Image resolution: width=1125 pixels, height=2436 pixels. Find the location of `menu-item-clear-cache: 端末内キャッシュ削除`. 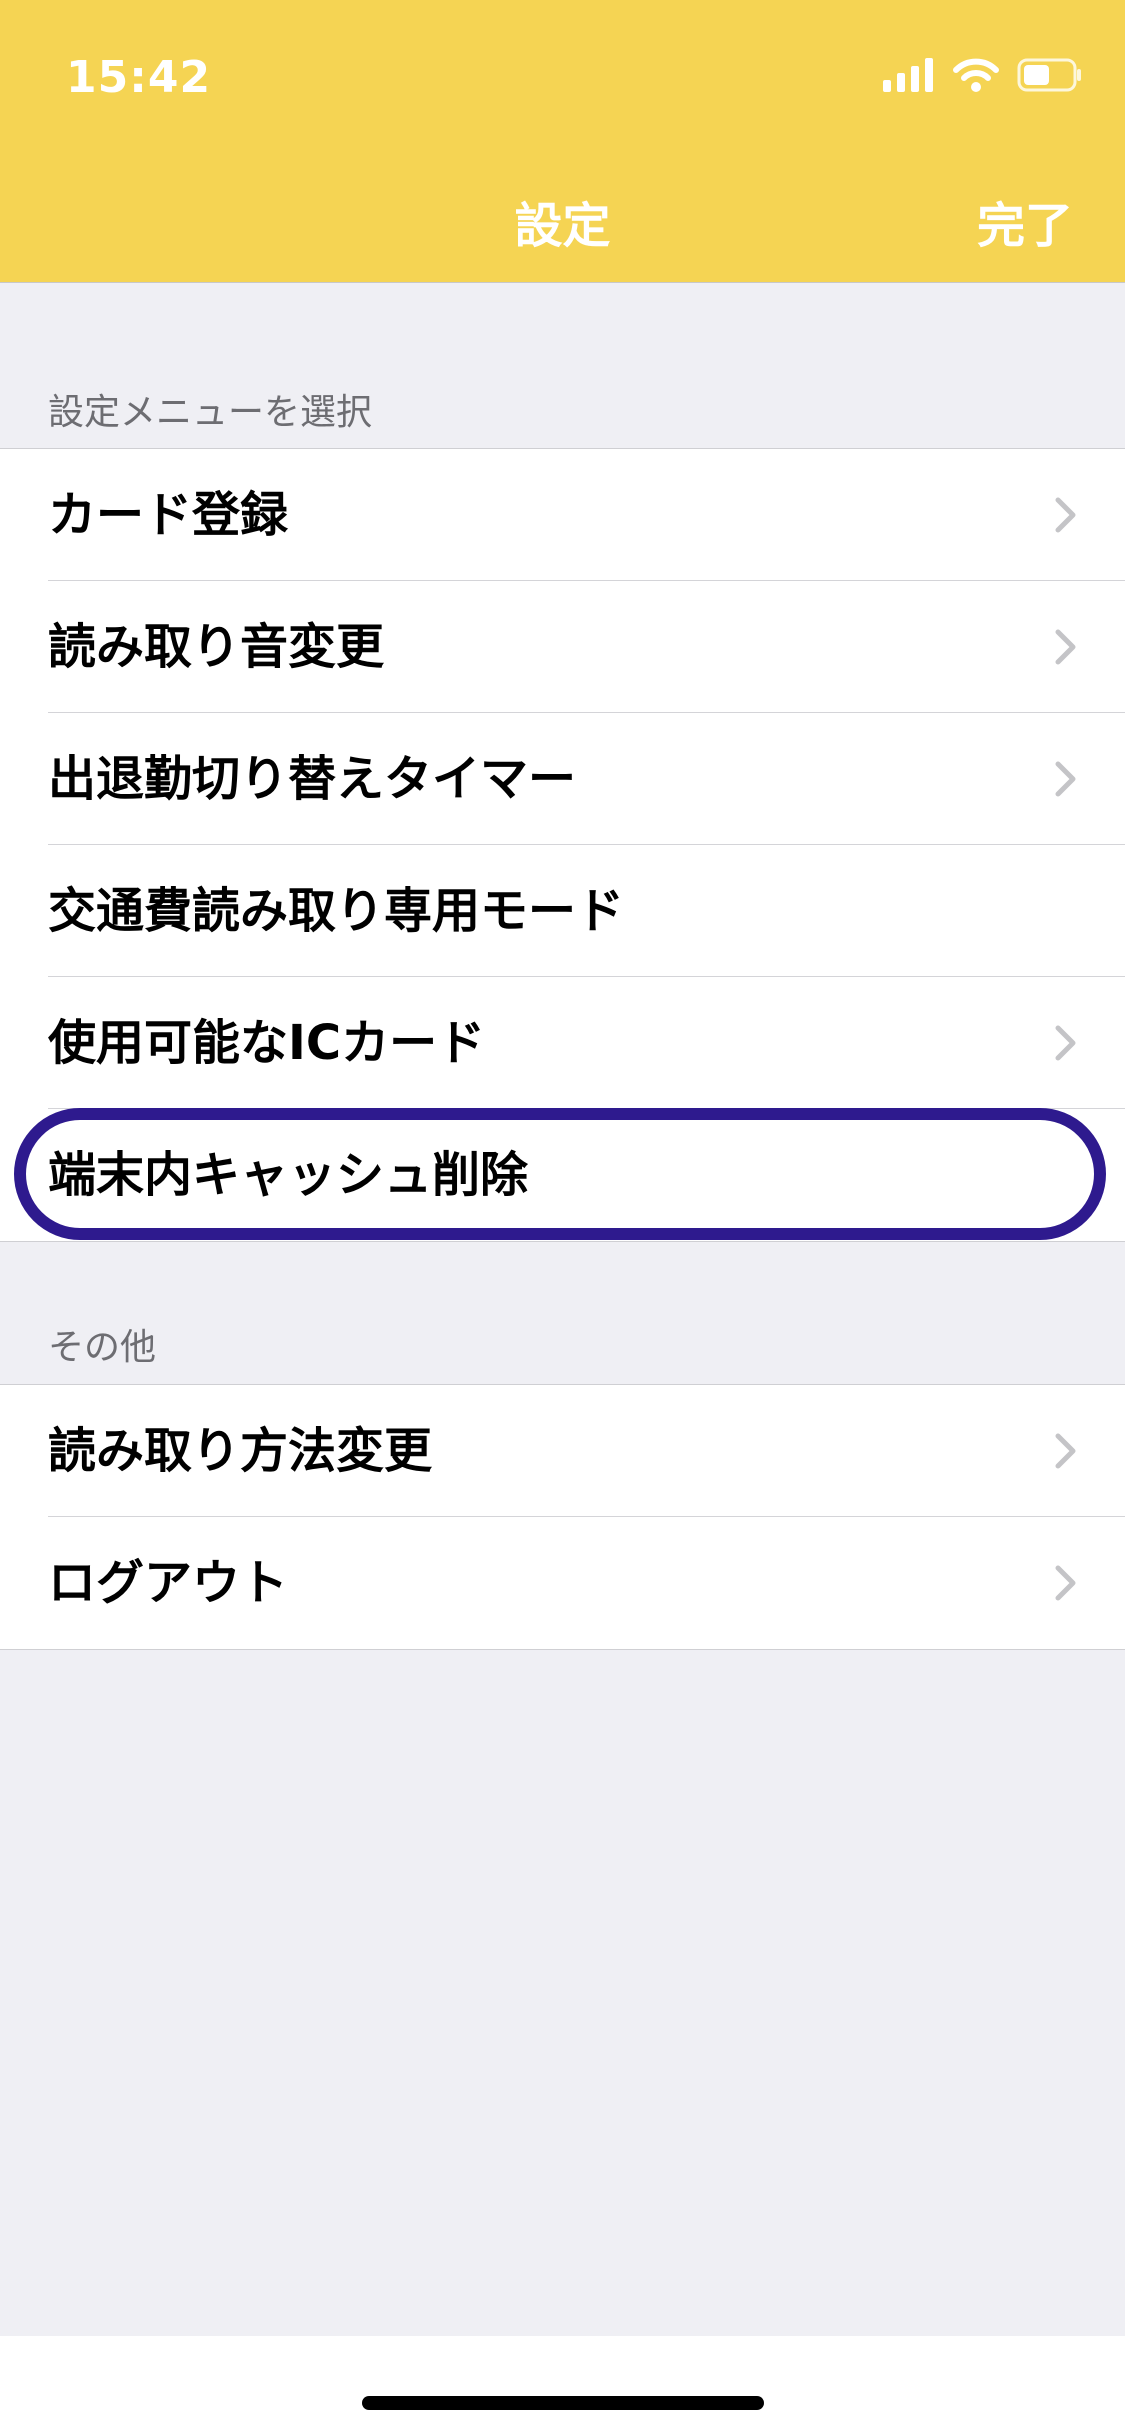

menu-item-clear-cache: 端末内キャッシュ削除 is located at coordinates (562, 1175).